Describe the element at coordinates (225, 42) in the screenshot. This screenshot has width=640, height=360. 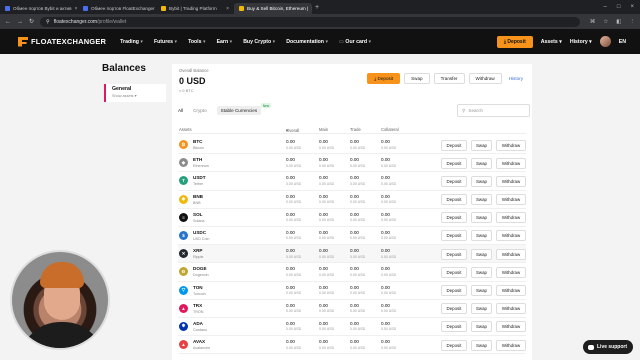
I see `nav-item-earn: Earn ▾` at that location.